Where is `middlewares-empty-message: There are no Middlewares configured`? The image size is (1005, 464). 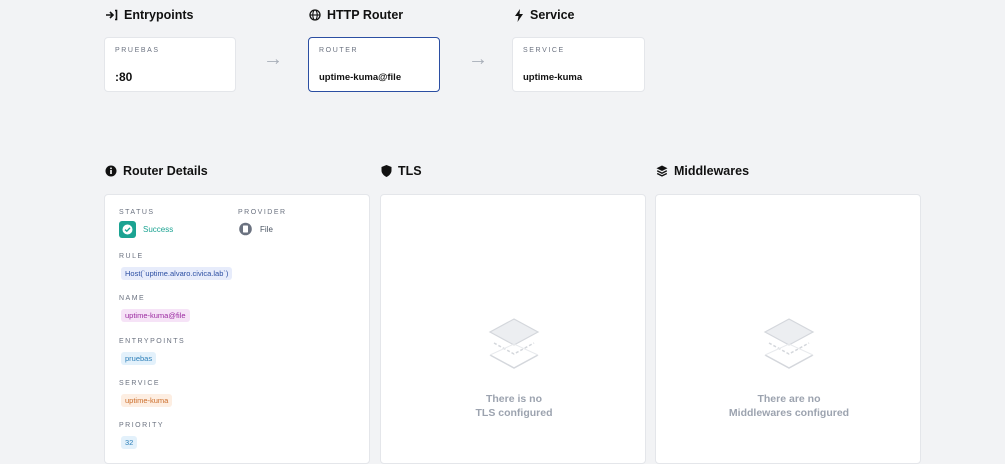 middlewares-empty-message: There are no Middlewares configured is located at coordinates (789, 406).